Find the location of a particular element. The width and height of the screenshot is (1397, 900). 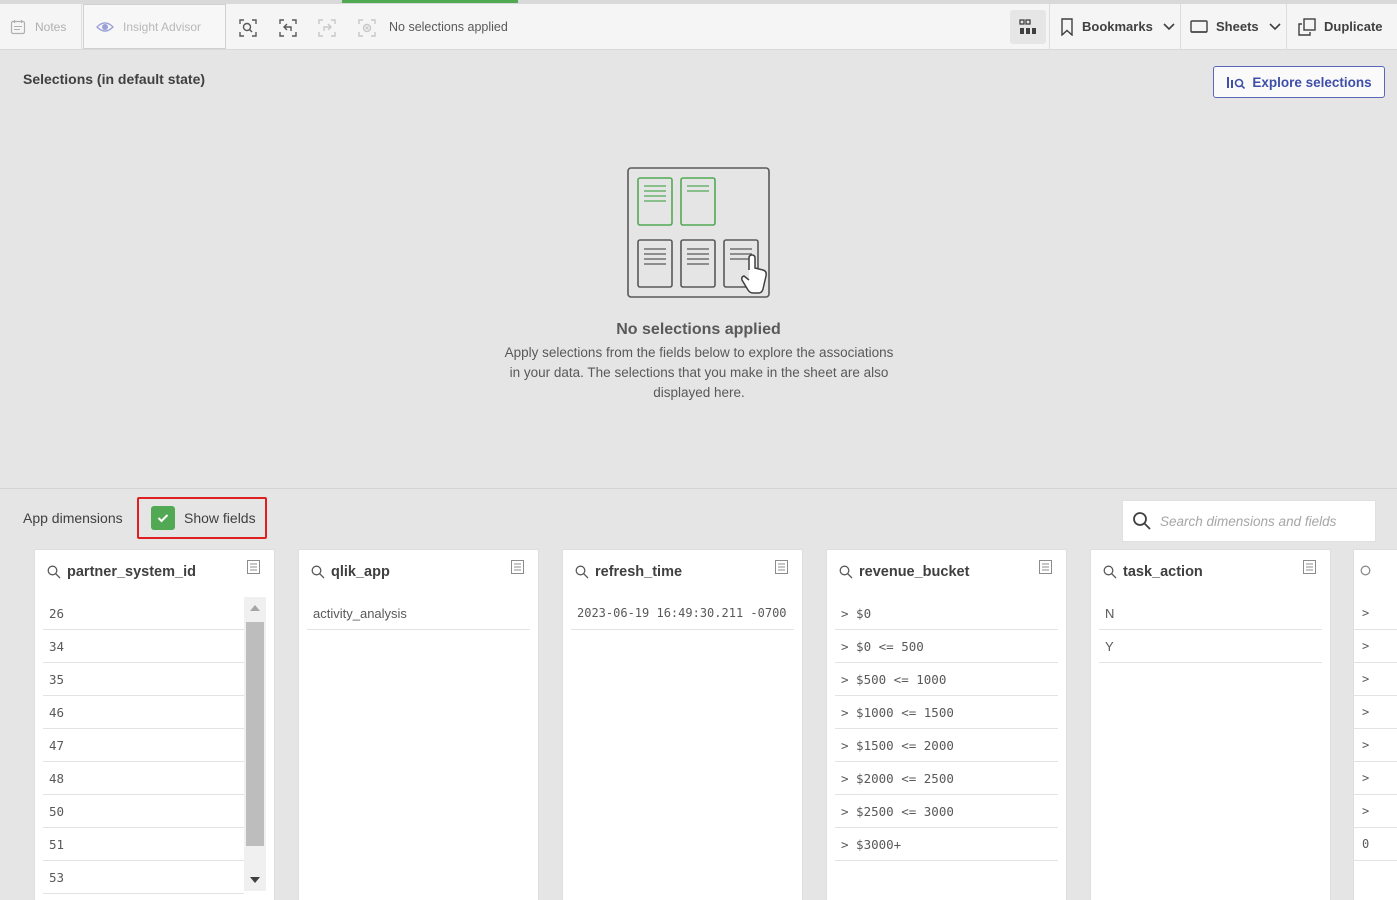

selections-grid-button is located at coordinates (1028, 27).